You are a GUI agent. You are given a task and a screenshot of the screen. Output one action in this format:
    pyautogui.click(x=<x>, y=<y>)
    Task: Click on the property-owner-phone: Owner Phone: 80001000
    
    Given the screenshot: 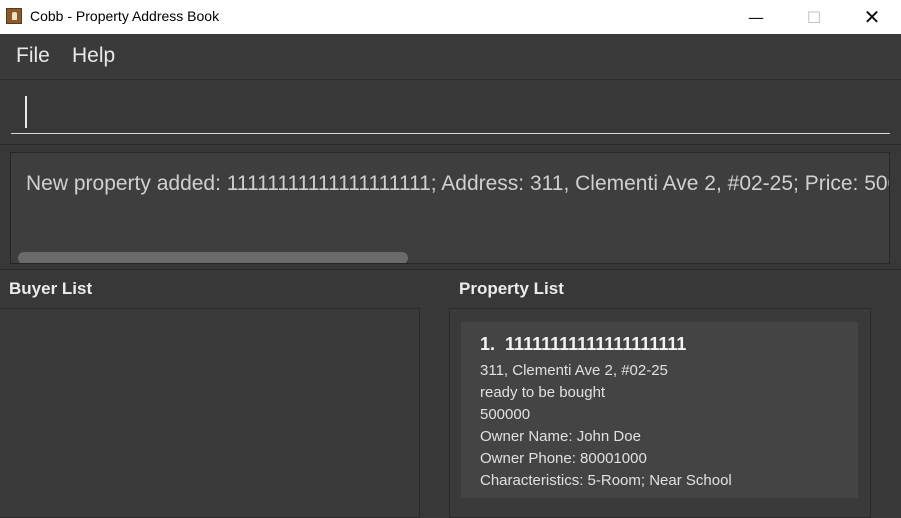 What is the action you would take?
    pyautogui.click(x=563, y=458)
    